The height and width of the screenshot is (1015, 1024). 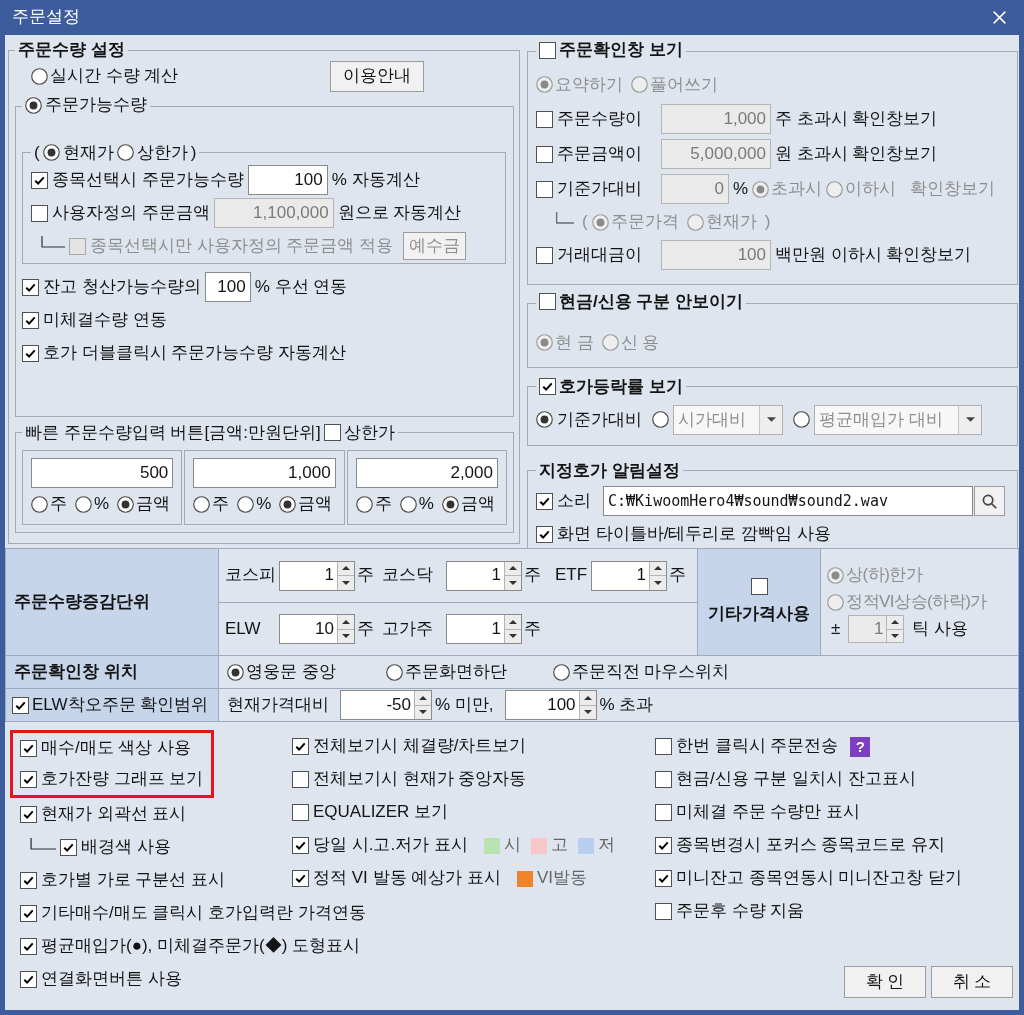 What do you see at coordinates (102, 472) in the screenshot?
I see `amount-field: 500` at bounding box center [102, 472].